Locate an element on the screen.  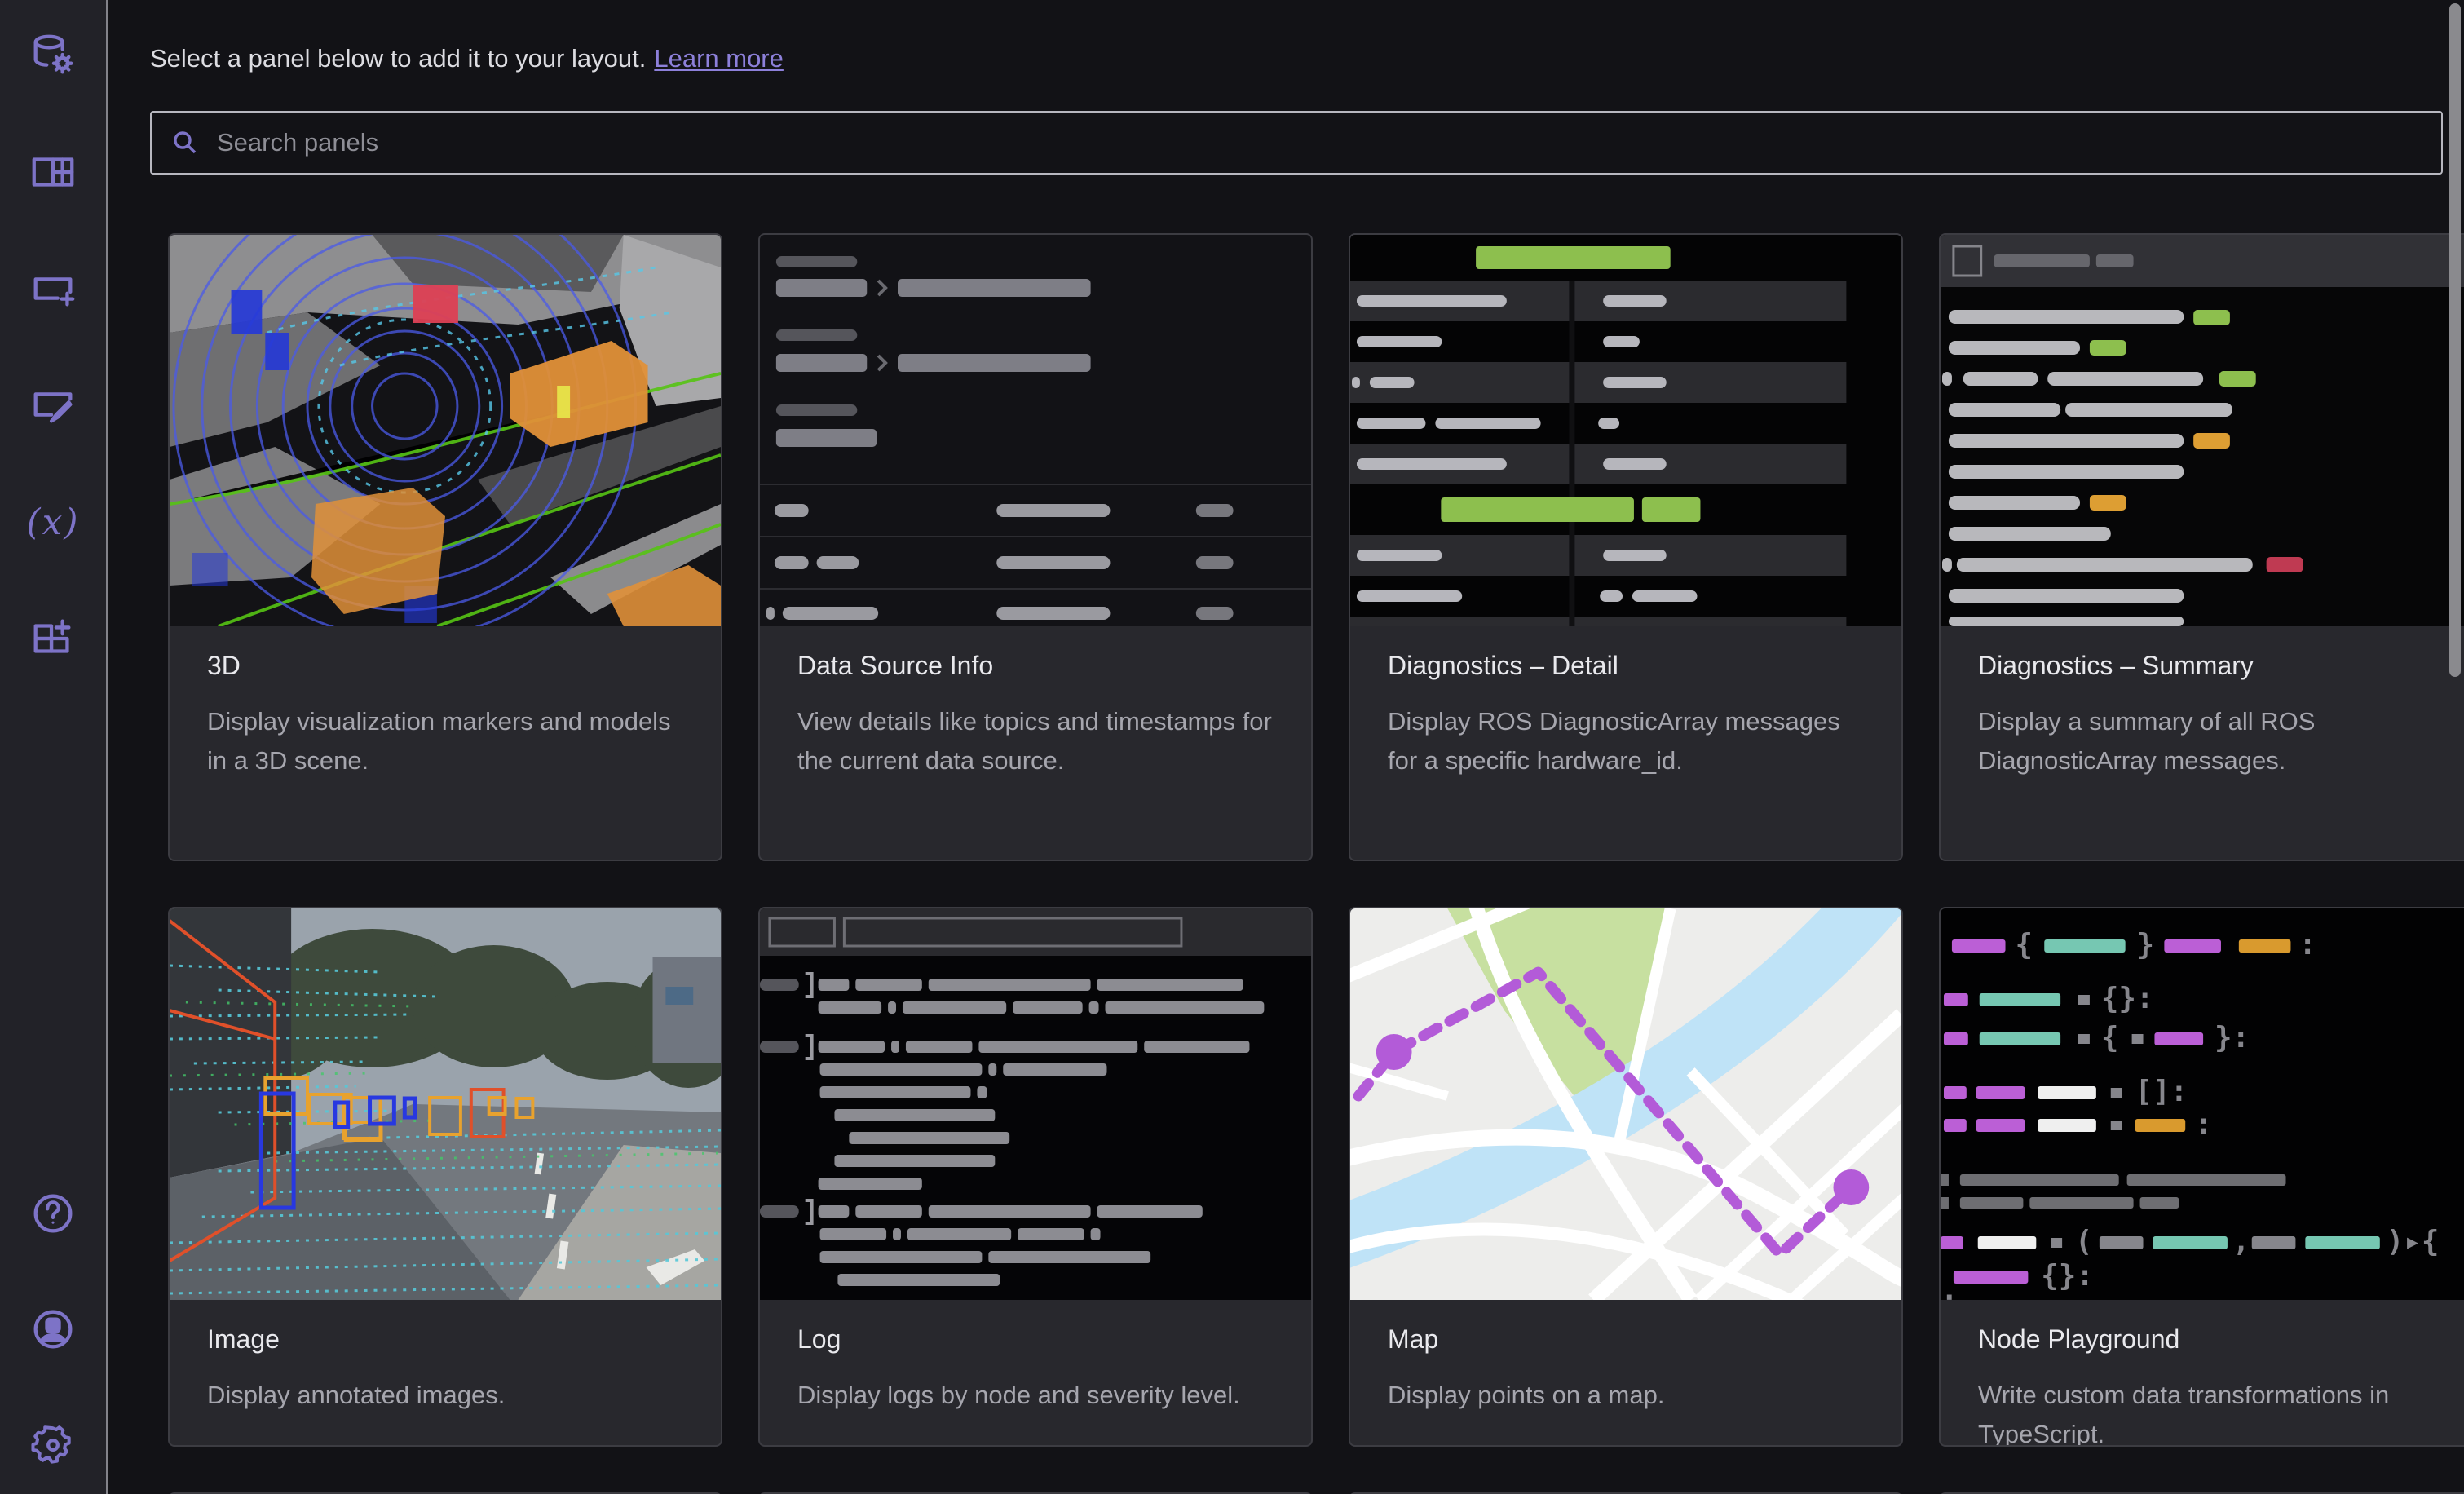
panel-description: Display points on a map. is located at coordinates (1526, 1395).